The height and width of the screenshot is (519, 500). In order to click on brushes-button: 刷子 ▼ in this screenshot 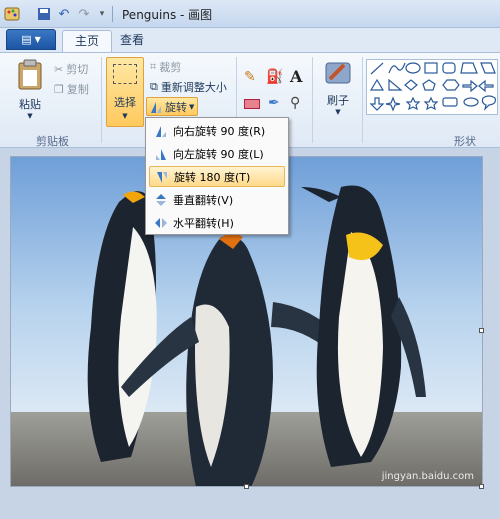, I will do `click(338, 87)`.